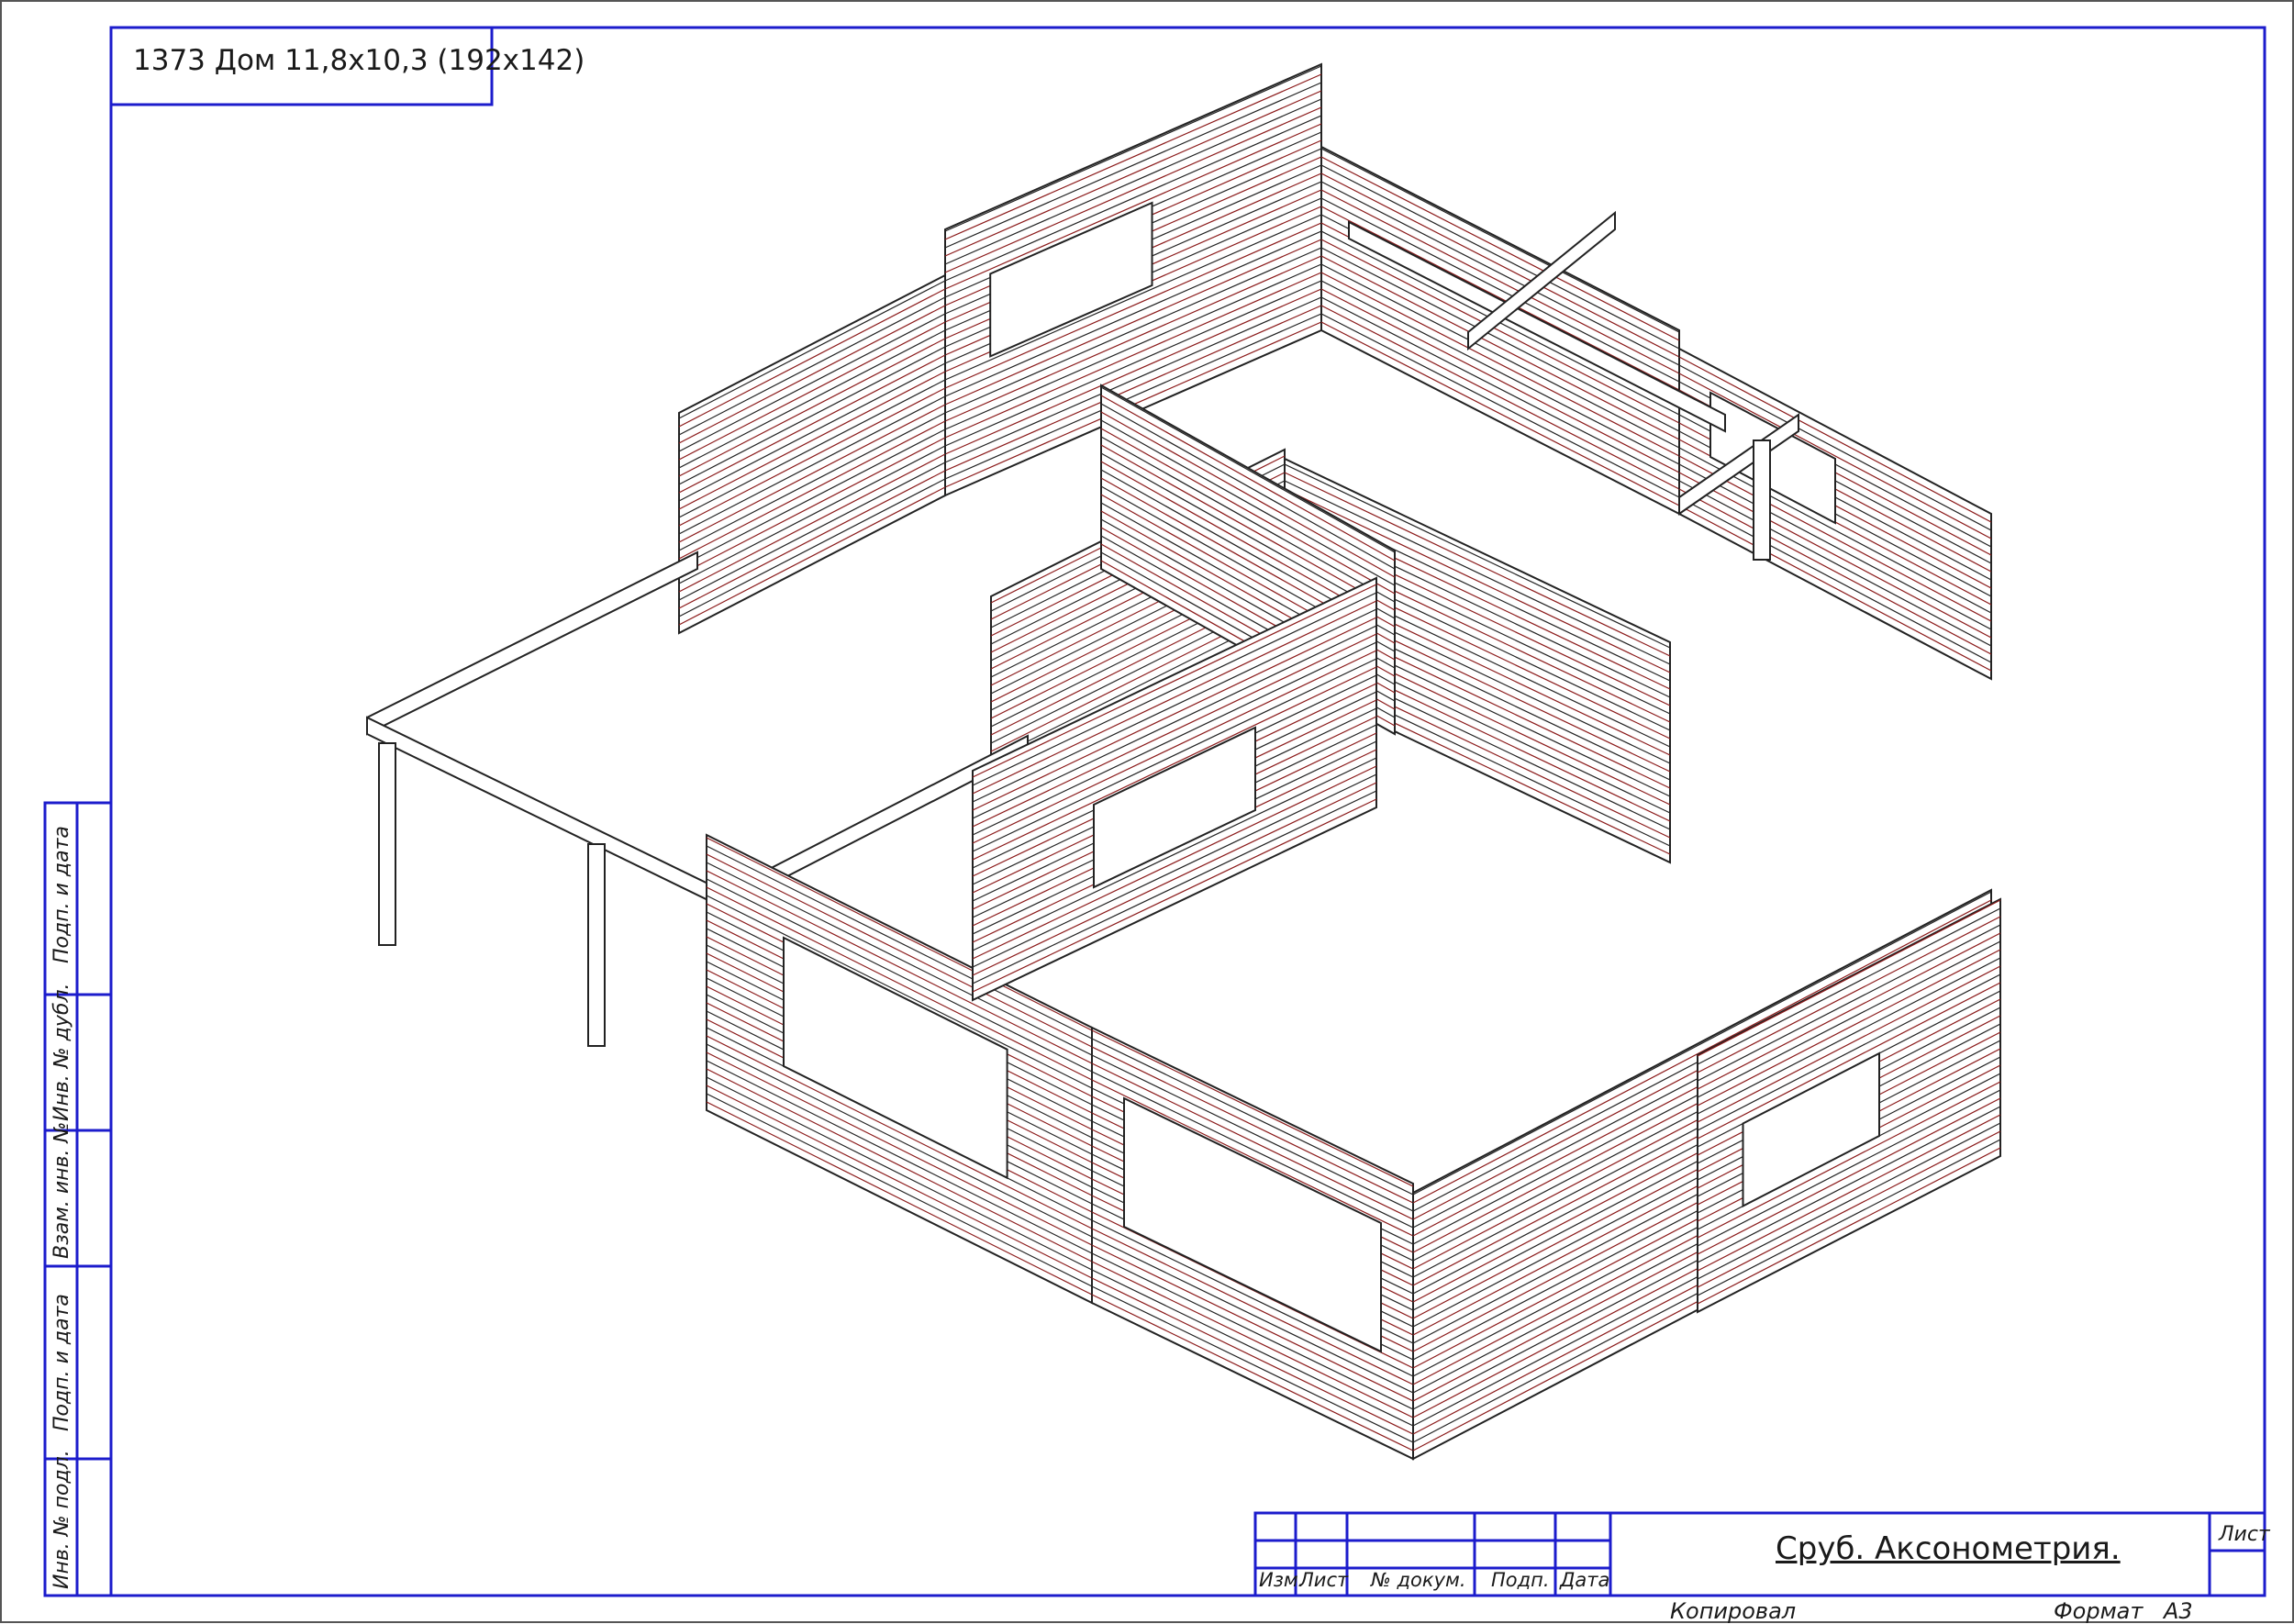 Image resolution: width=2294 pixels, height=1624 pixels. Describe the element at coordinates (1733, 1611) in the screenshot. I see `copied-label: Копировал` at that location.